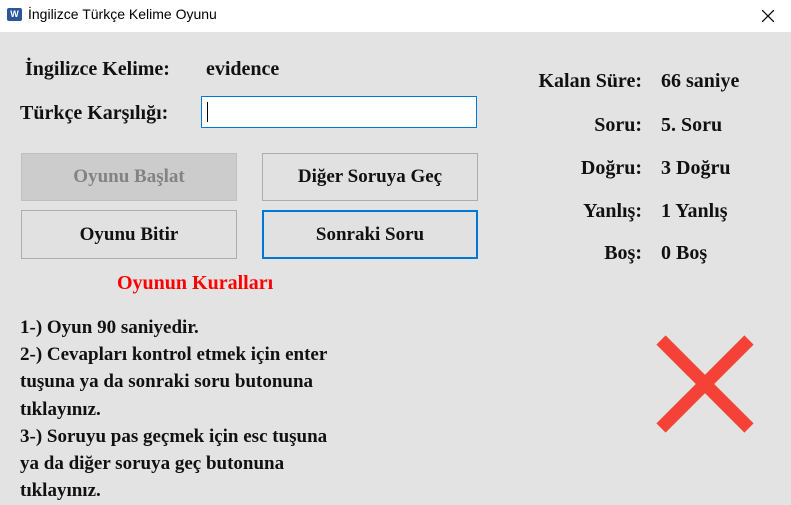 The image size is (791, 505). I want to click on start-game-button: Oyunu Başlat, so click(129, 177).